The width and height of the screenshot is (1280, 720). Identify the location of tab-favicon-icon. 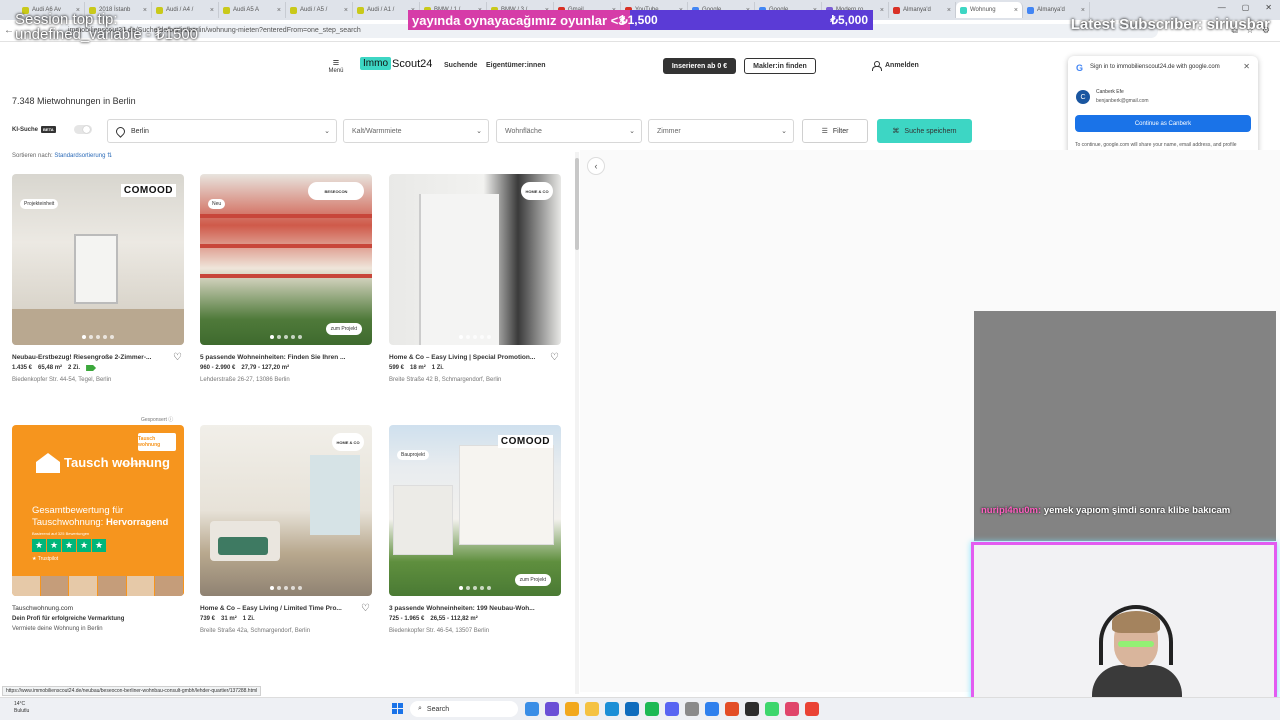
(293, 10).